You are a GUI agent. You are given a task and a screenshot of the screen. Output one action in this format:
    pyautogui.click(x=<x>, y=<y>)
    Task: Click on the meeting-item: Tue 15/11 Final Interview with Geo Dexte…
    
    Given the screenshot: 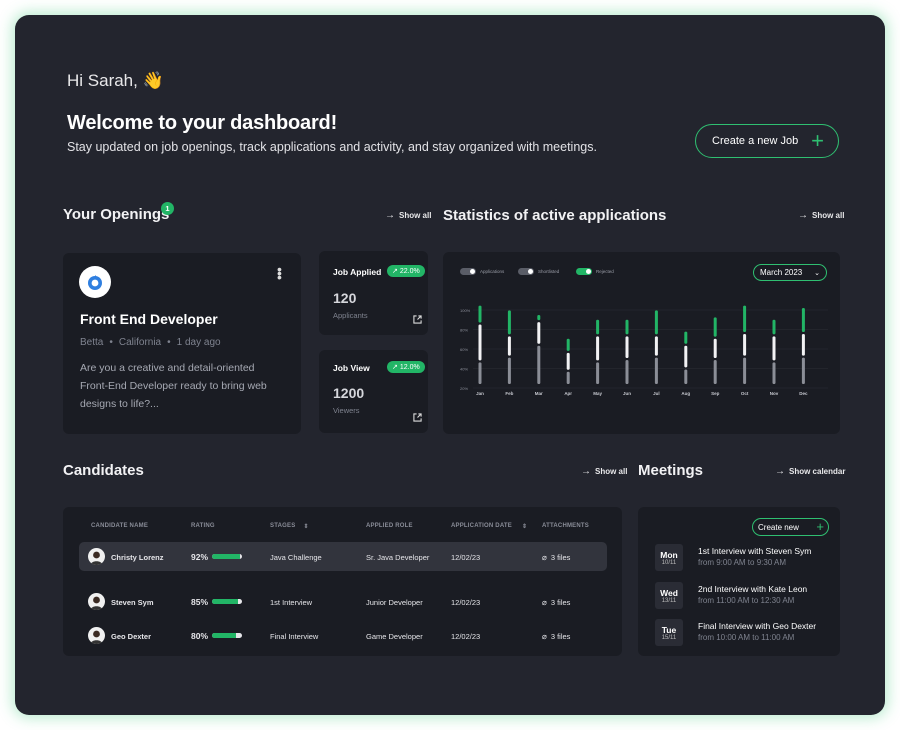 What is the action you would take?
    pyautogui.click(x=745, y=634)
    